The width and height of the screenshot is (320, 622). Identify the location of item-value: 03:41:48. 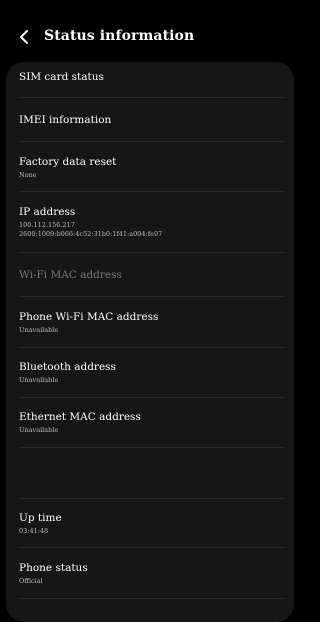
(34, 531).